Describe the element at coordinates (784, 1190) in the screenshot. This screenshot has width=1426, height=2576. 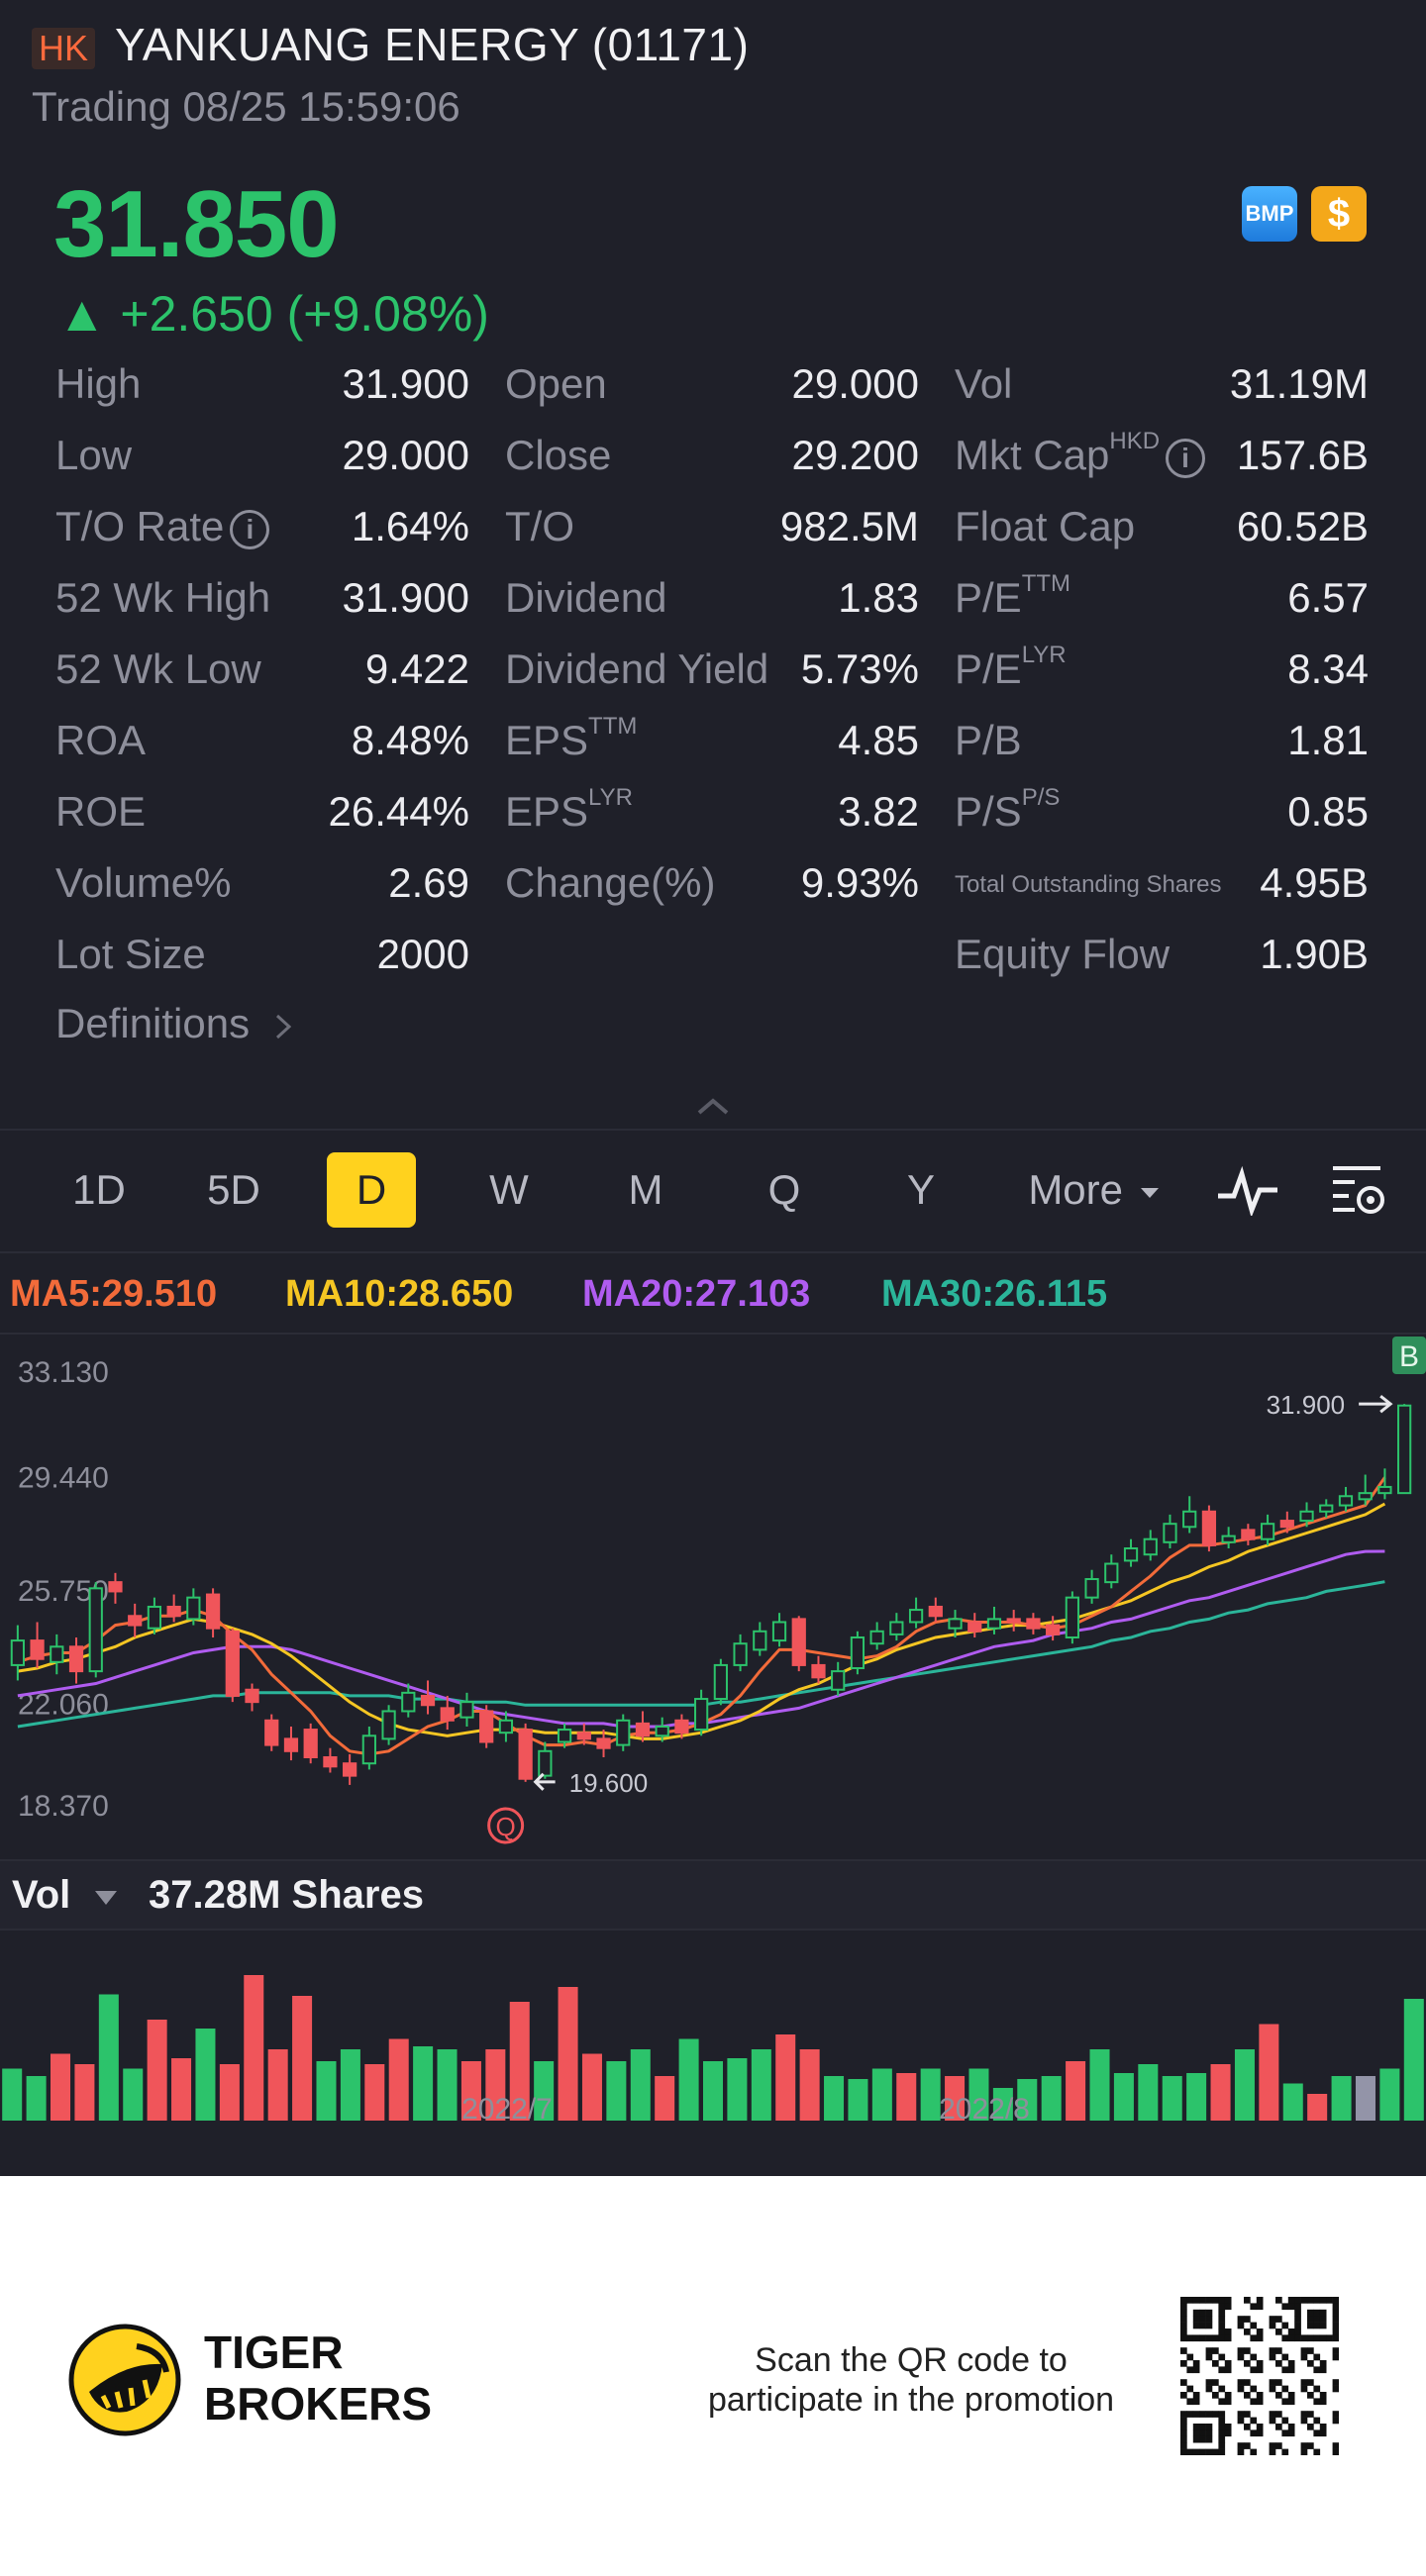
I see `tab-q: Q` at that location.